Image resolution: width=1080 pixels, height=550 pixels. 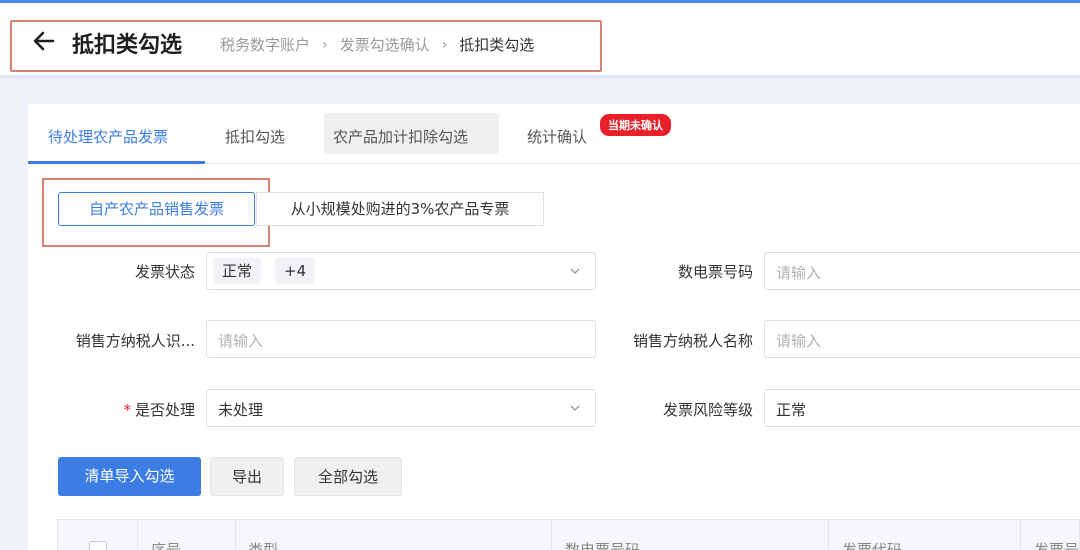 I want to click on risk-level-select: 正常, so click(x=922, y=408).